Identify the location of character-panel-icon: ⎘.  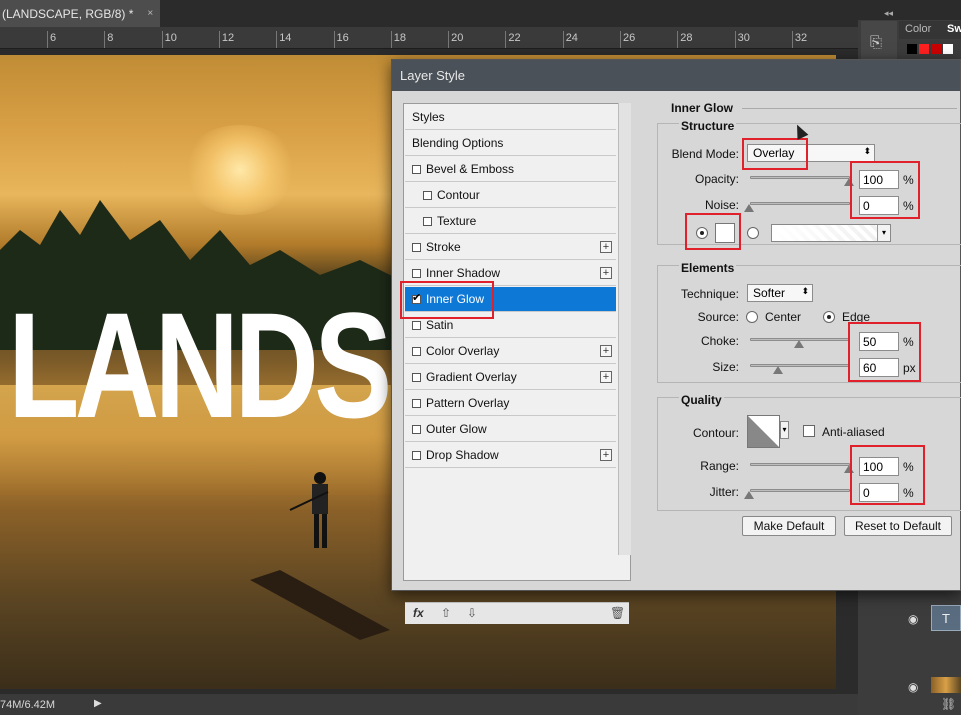
(876, 42).